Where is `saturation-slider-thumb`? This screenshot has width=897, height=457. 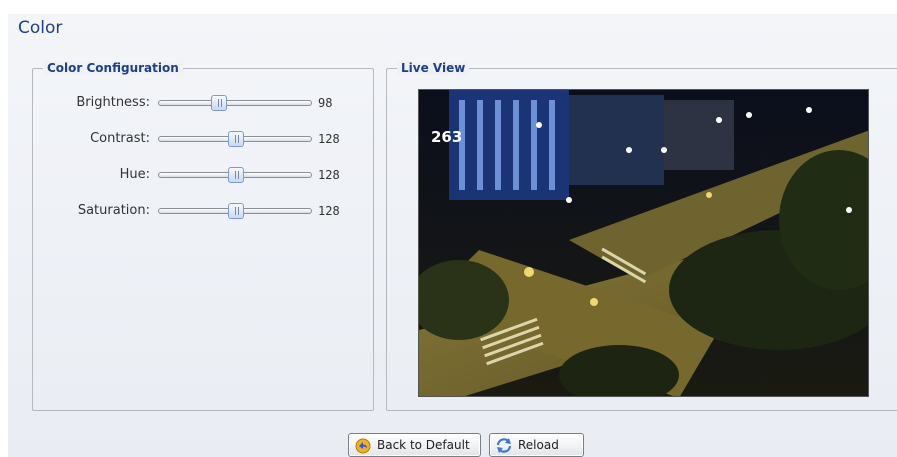 saturation-slider-thumb is located at coordinates (236, 211).